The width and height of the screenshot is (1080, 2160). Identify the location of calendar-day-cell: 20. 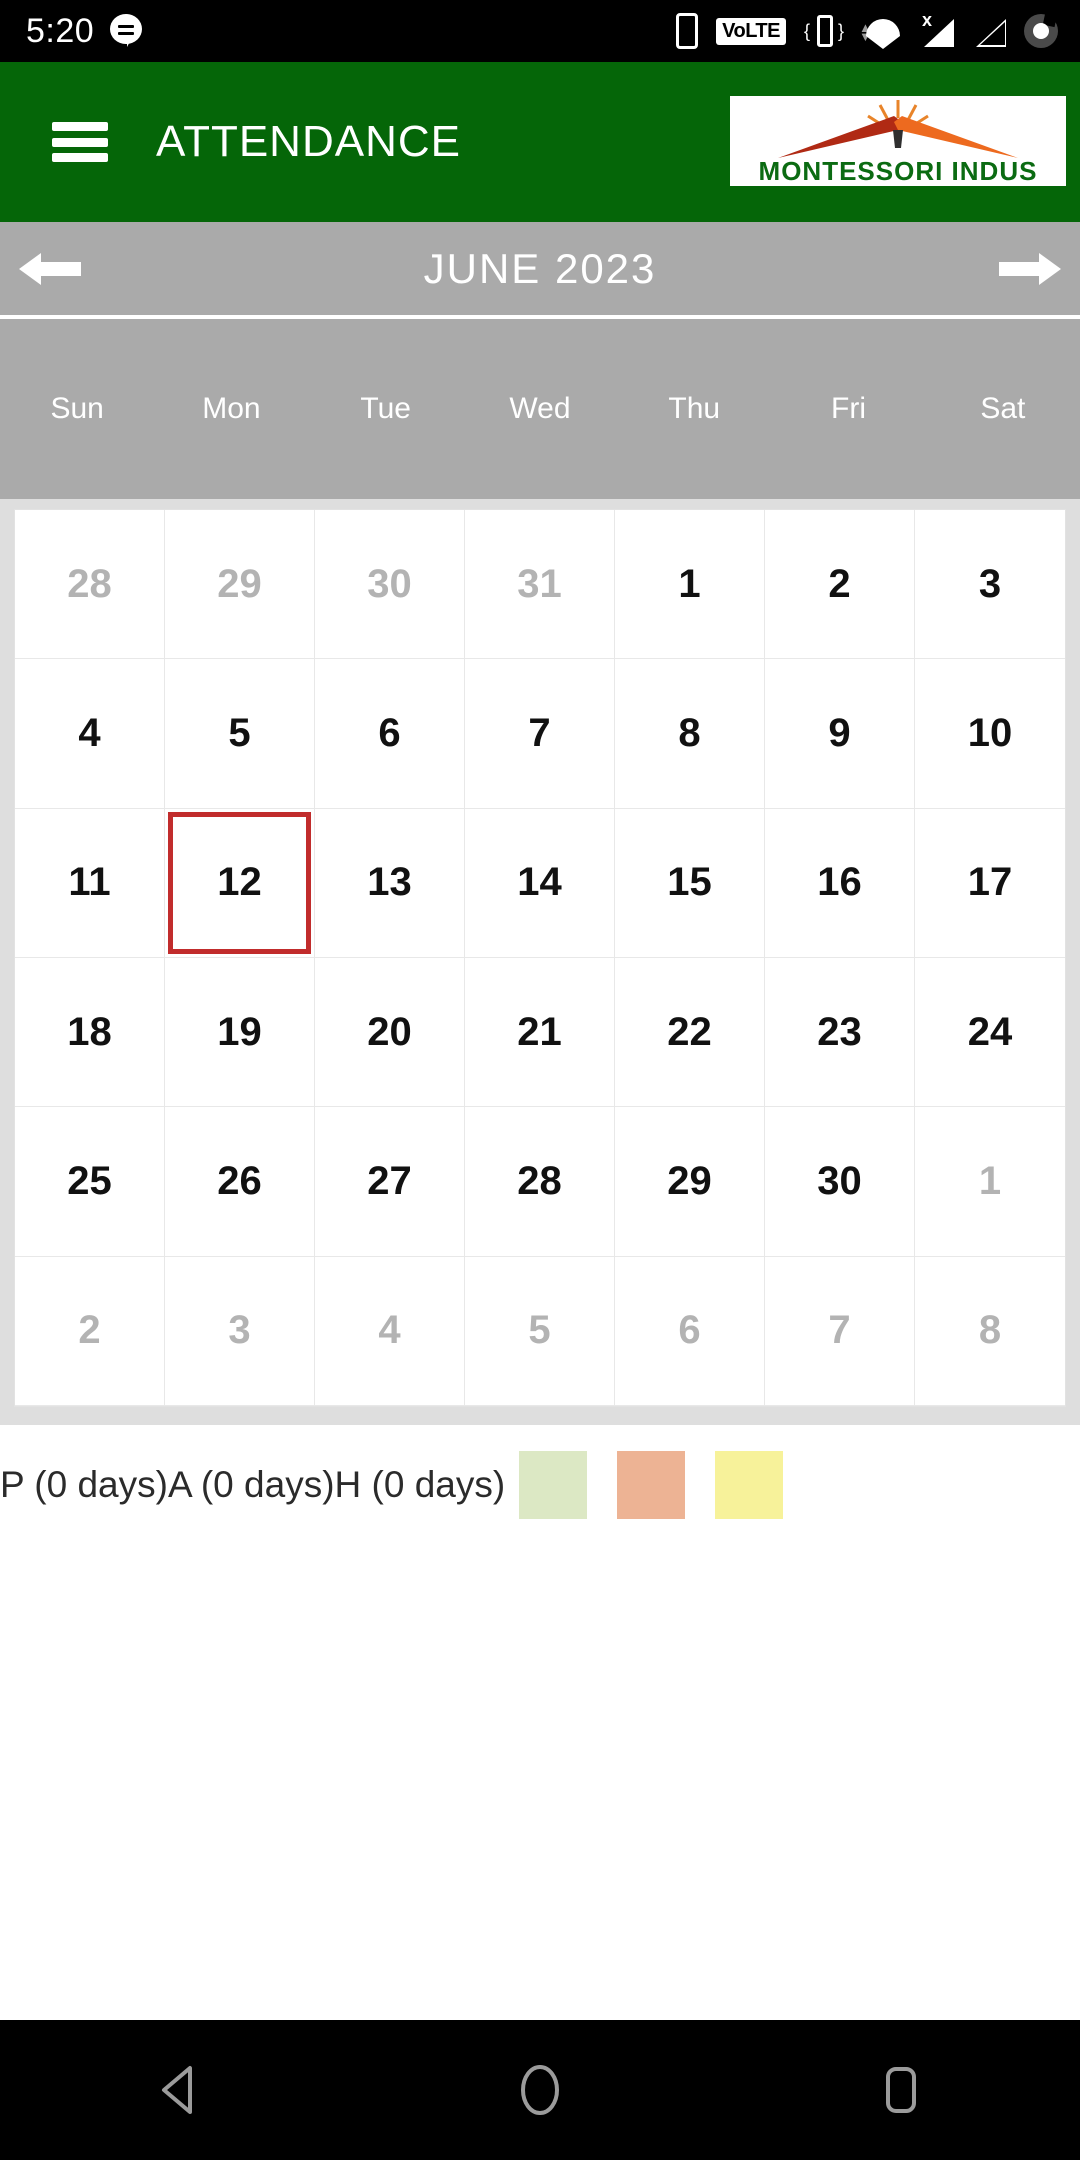
(390, 1032).